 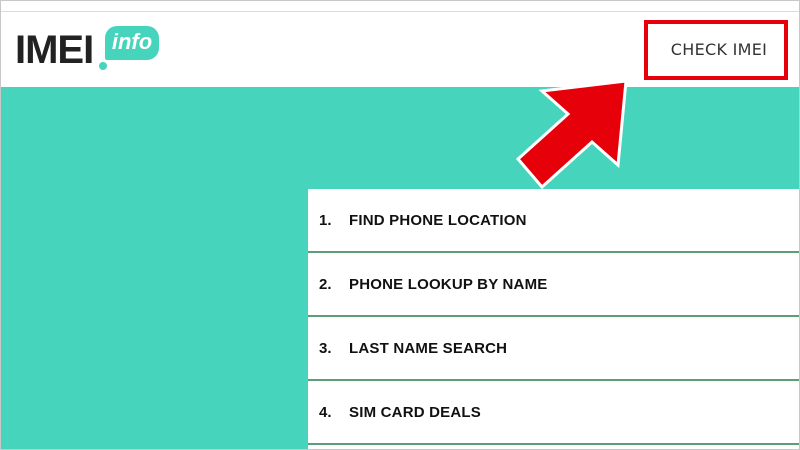 What do you see at coordinates (553, 413) in the screenshot?
I see `menu-item-sim-card-deals: 4. SIM CARD DEALS` at bounding box center [553, 413].